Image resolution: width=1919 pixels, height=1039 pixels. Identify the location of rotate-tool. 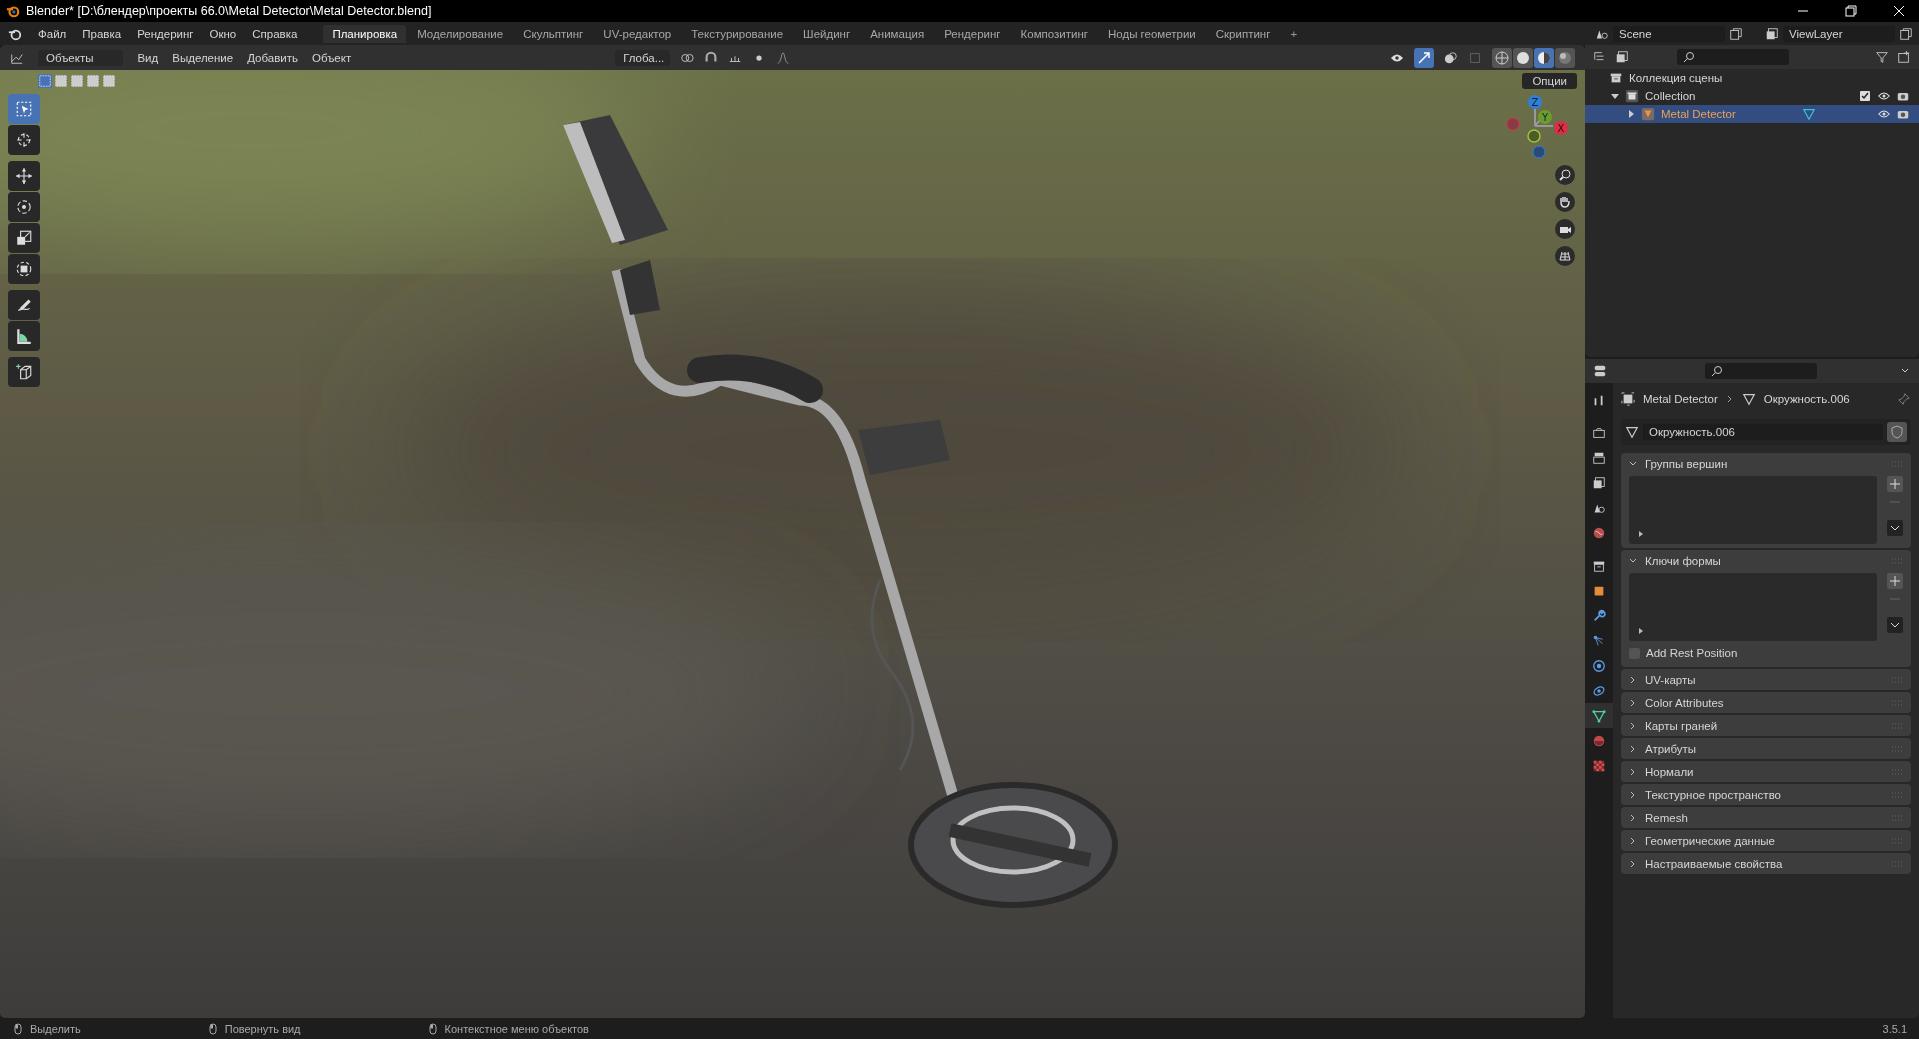
(24, 207).